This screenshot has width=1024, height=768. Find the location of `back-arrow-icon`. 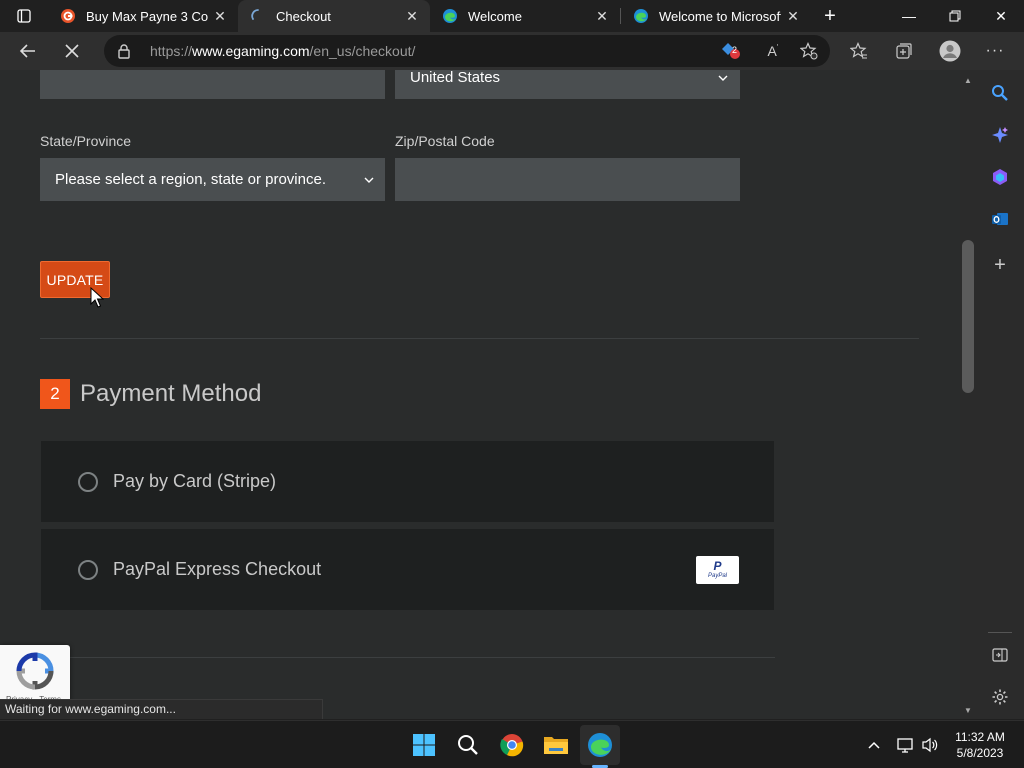

back-arrow-icon is located at coordinates (27, 51).